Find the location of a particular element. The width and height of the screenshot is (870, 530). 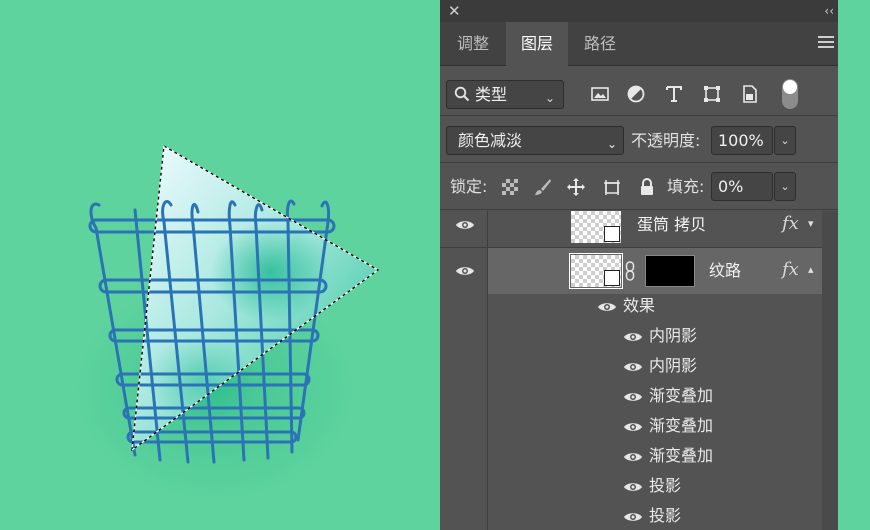

lock-label: 锁定: is located at coordinates (469, 186).